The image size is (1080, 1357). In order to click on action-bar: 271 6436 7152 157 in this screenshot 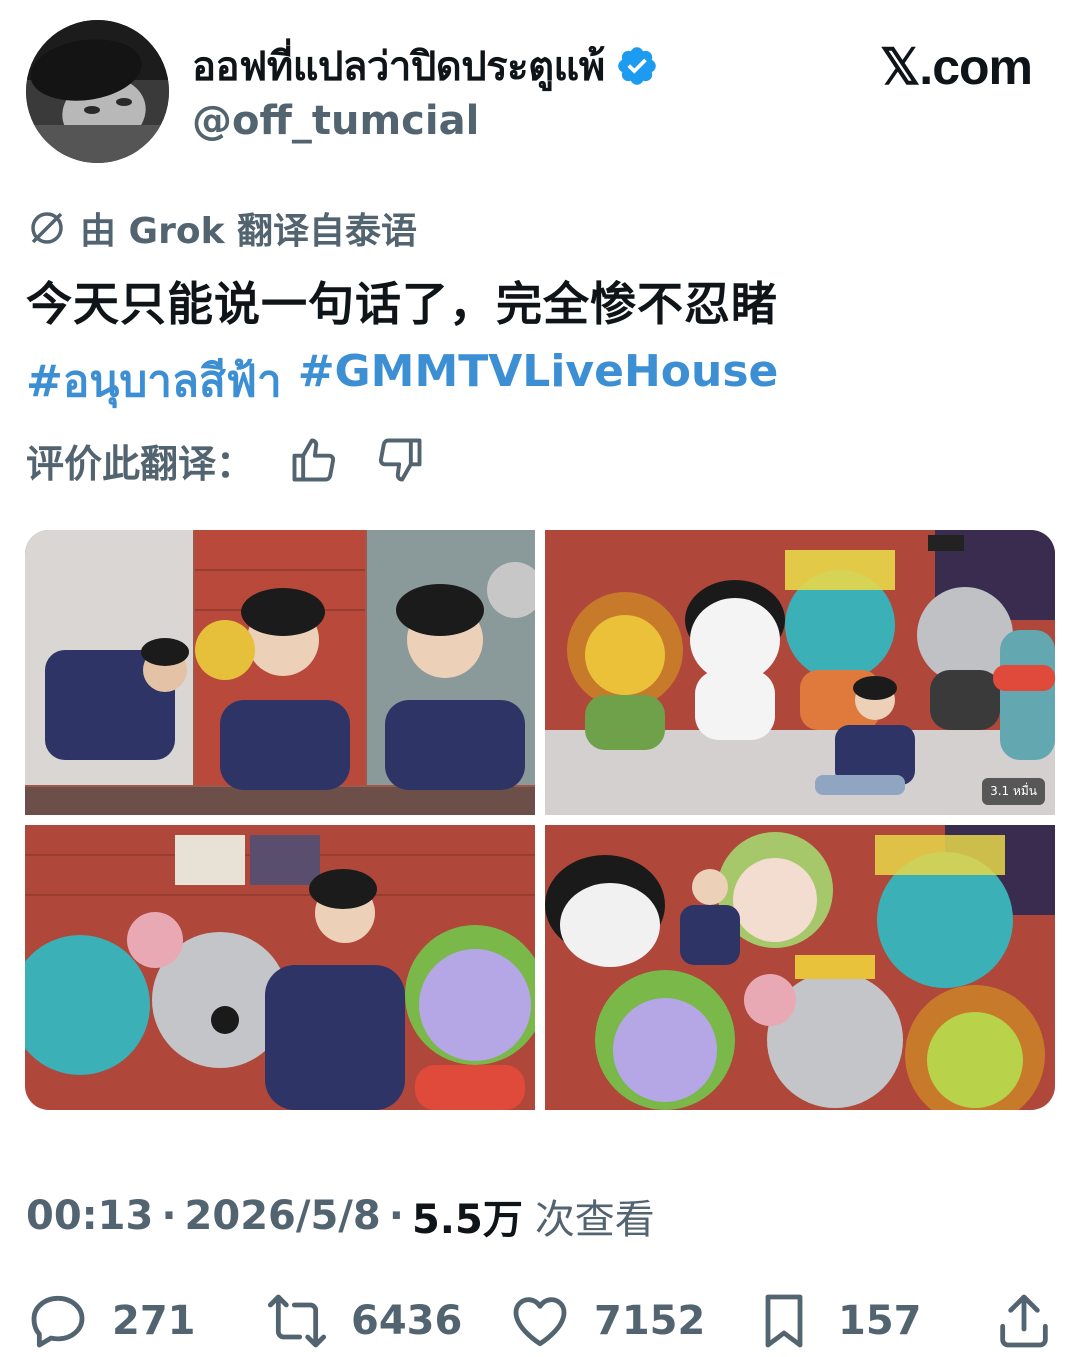, I will do `click(540, 1321)`.